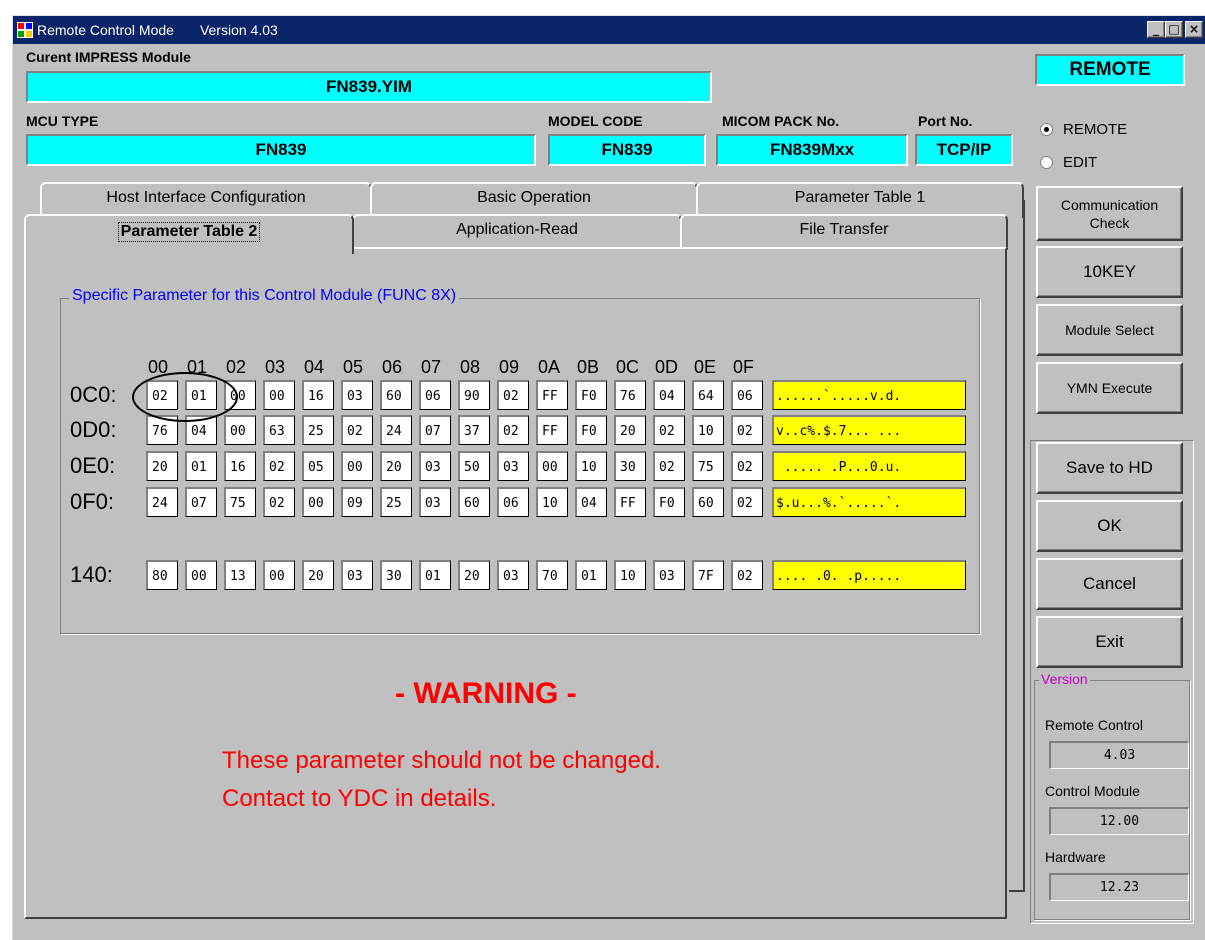 The width and height of the screenshot is (1205, 940). What do you see at coordinates (162, 575) in the screenshot?
I see `hex-cell: 80` at bounding box center [162, 575].